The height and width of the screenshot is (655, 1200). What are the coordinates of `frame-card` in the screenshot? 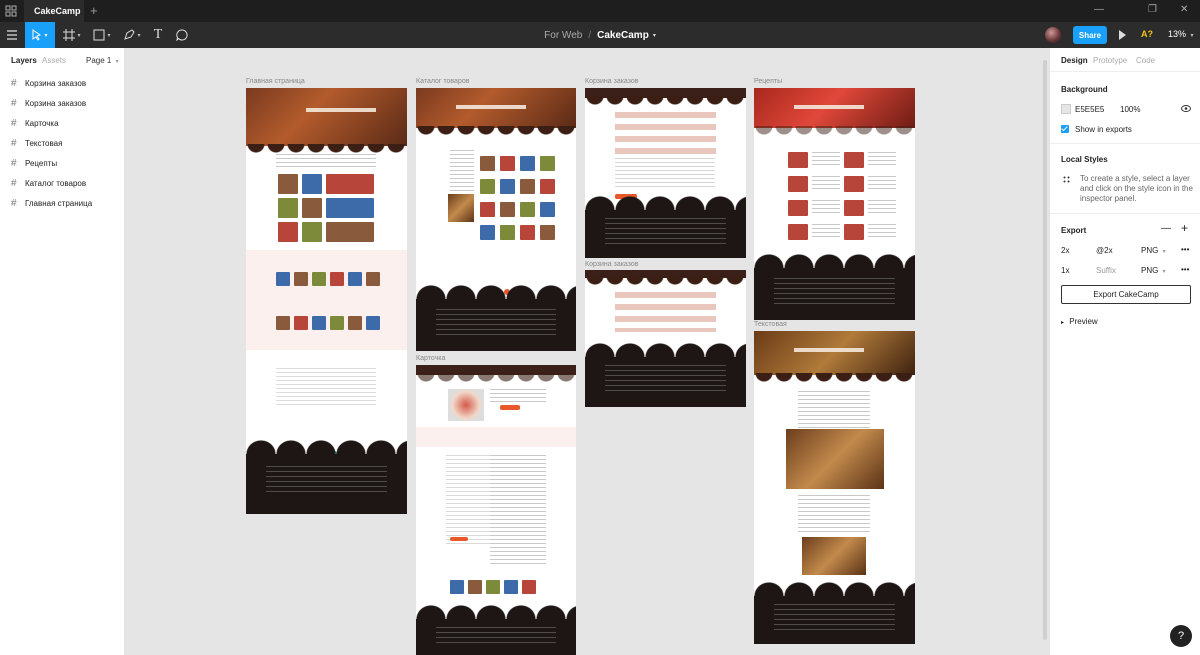 It's located at (496, 510).